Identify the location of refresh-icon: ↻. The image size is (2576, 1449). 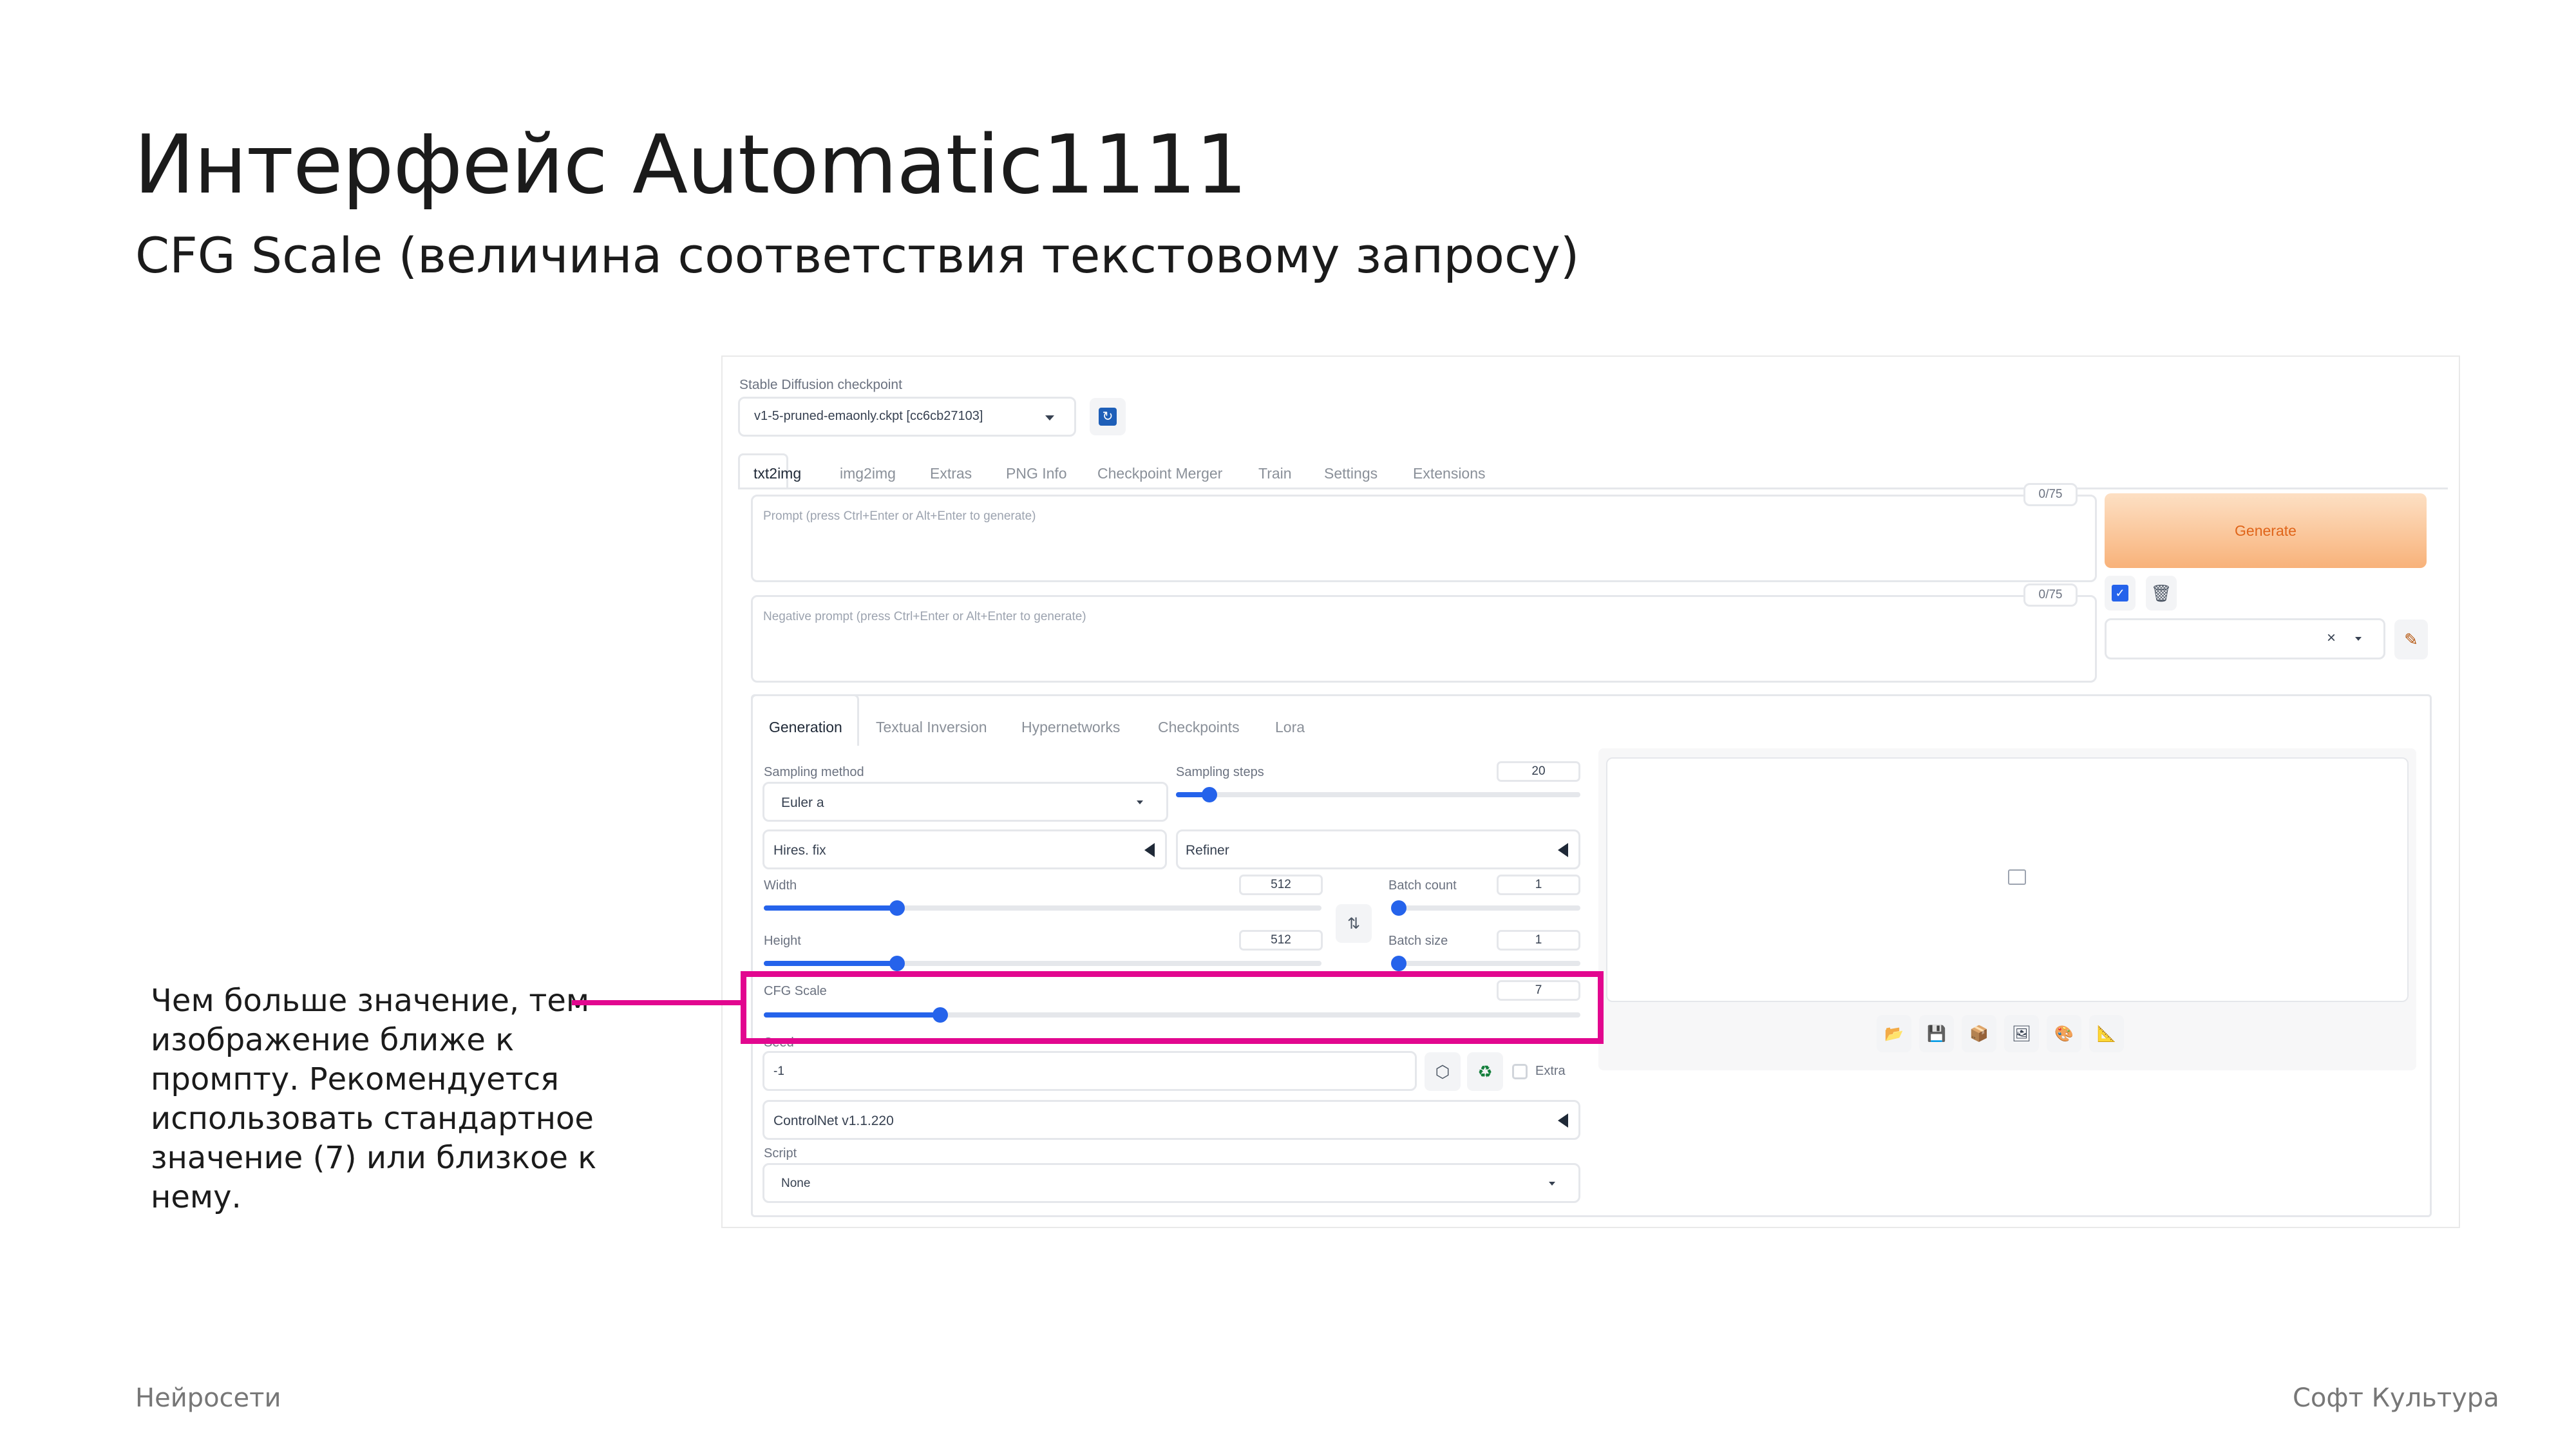
(1108, 417).